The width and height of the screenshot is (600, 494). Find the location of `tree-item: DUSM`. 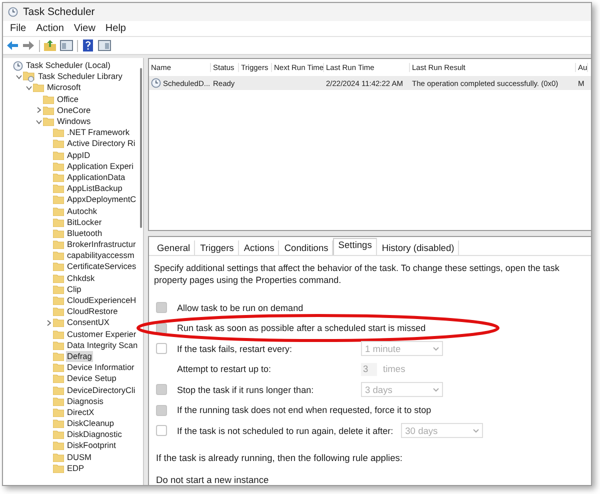

tree-item: DUSM is located at coordinates (79, 457).